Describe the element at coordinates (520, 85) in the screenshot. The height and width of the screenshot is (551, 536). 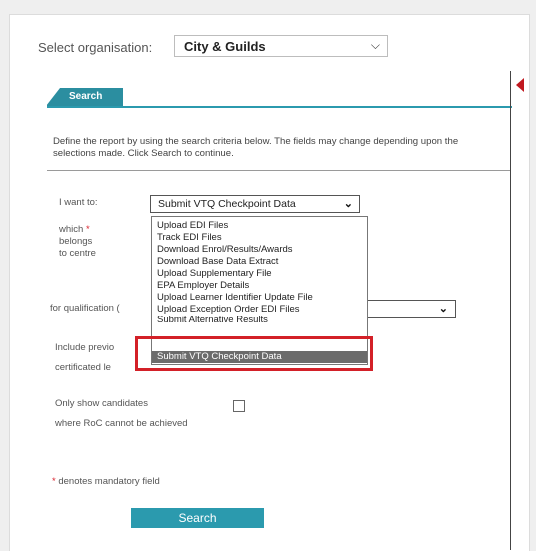
I see `caret-left-icon` at that location.